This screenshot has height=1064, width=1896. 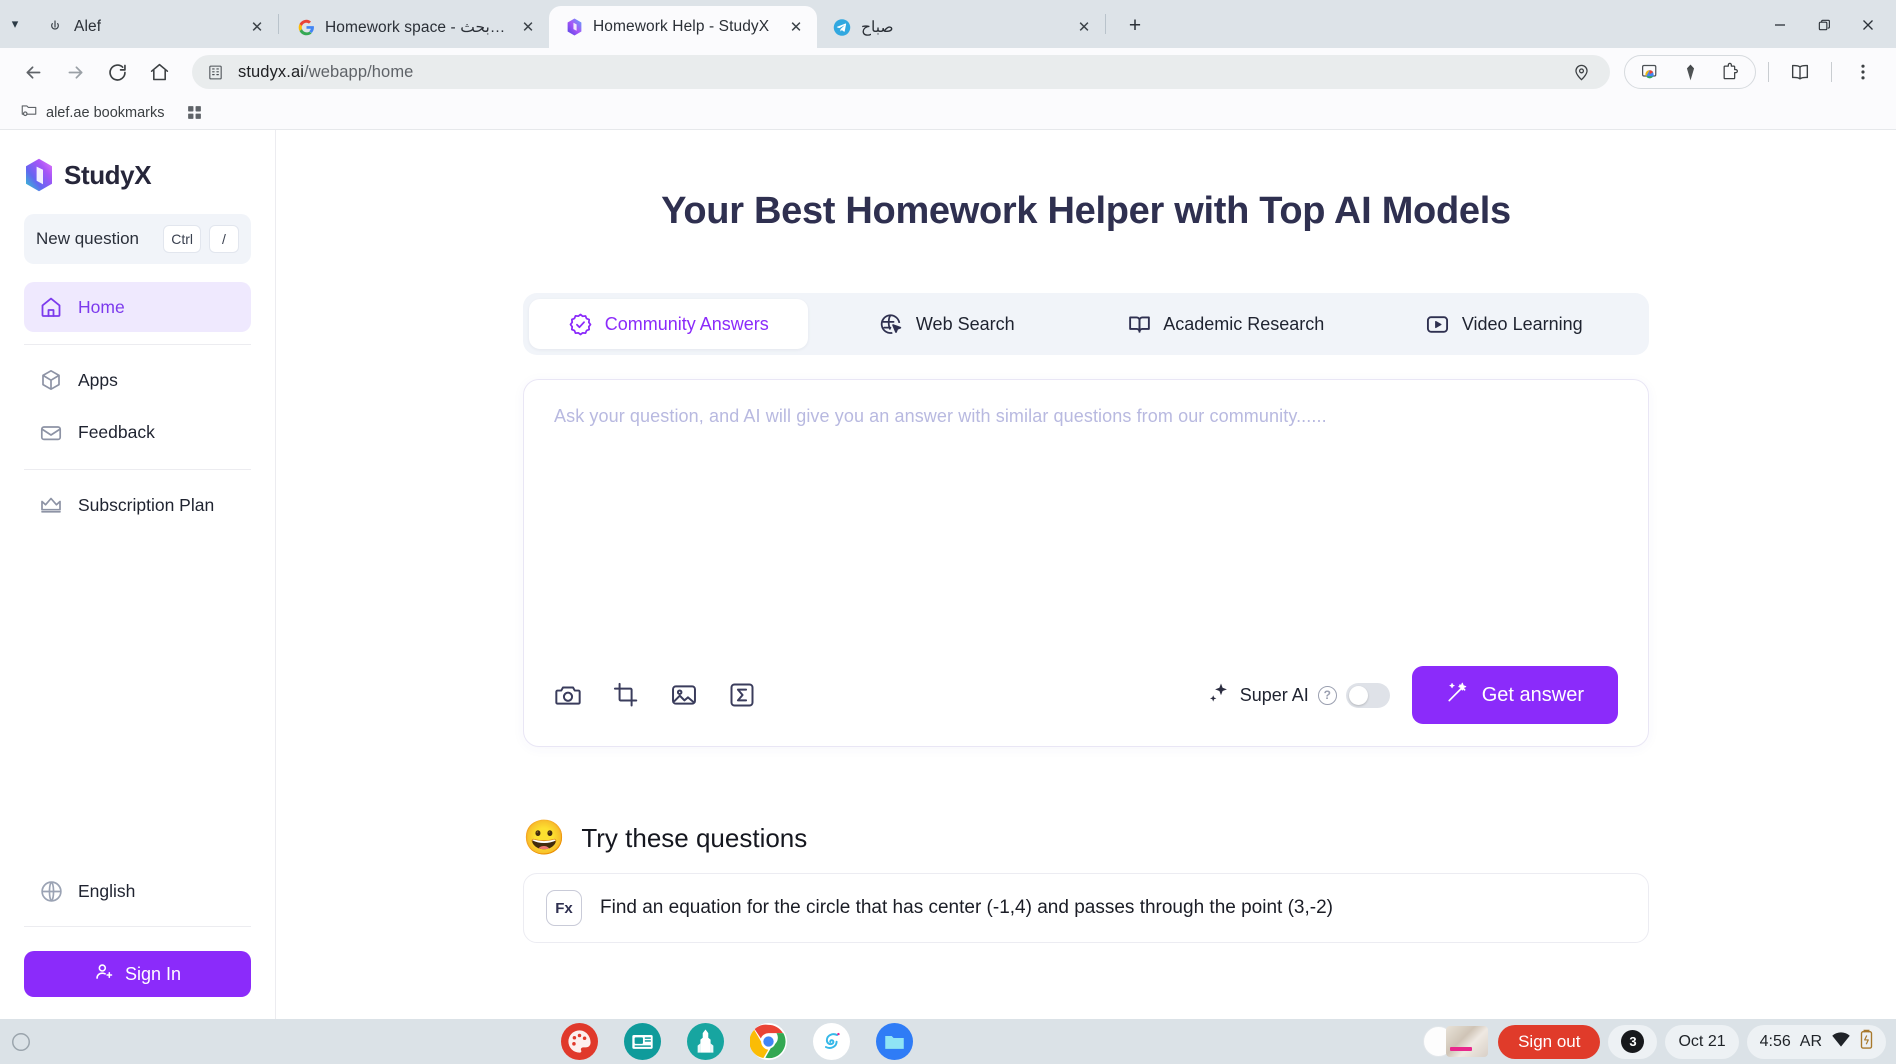 I want to click on sign-in-button: Sign In, so click(x=137, y=974).